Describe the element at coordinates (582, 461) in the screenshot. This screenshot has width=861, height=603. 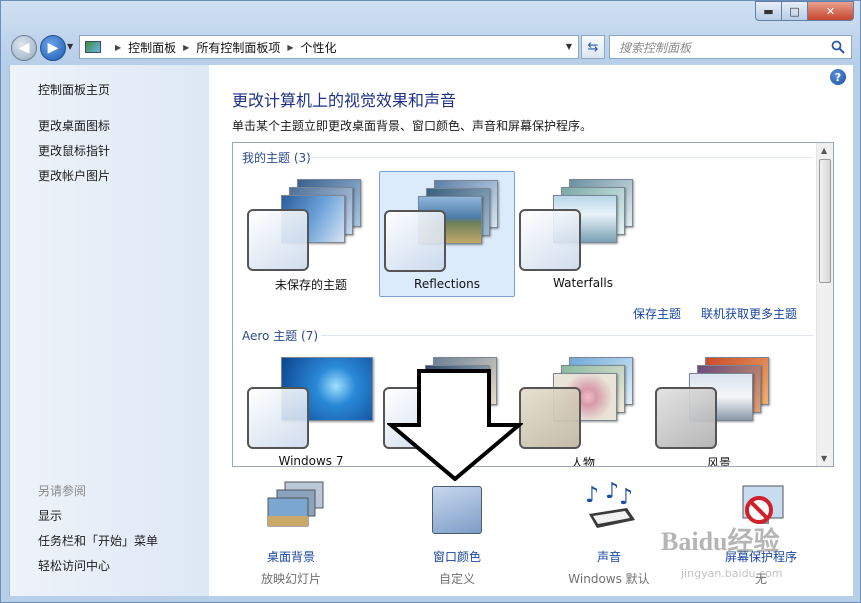
I see `theme-label: 人物` at that location.